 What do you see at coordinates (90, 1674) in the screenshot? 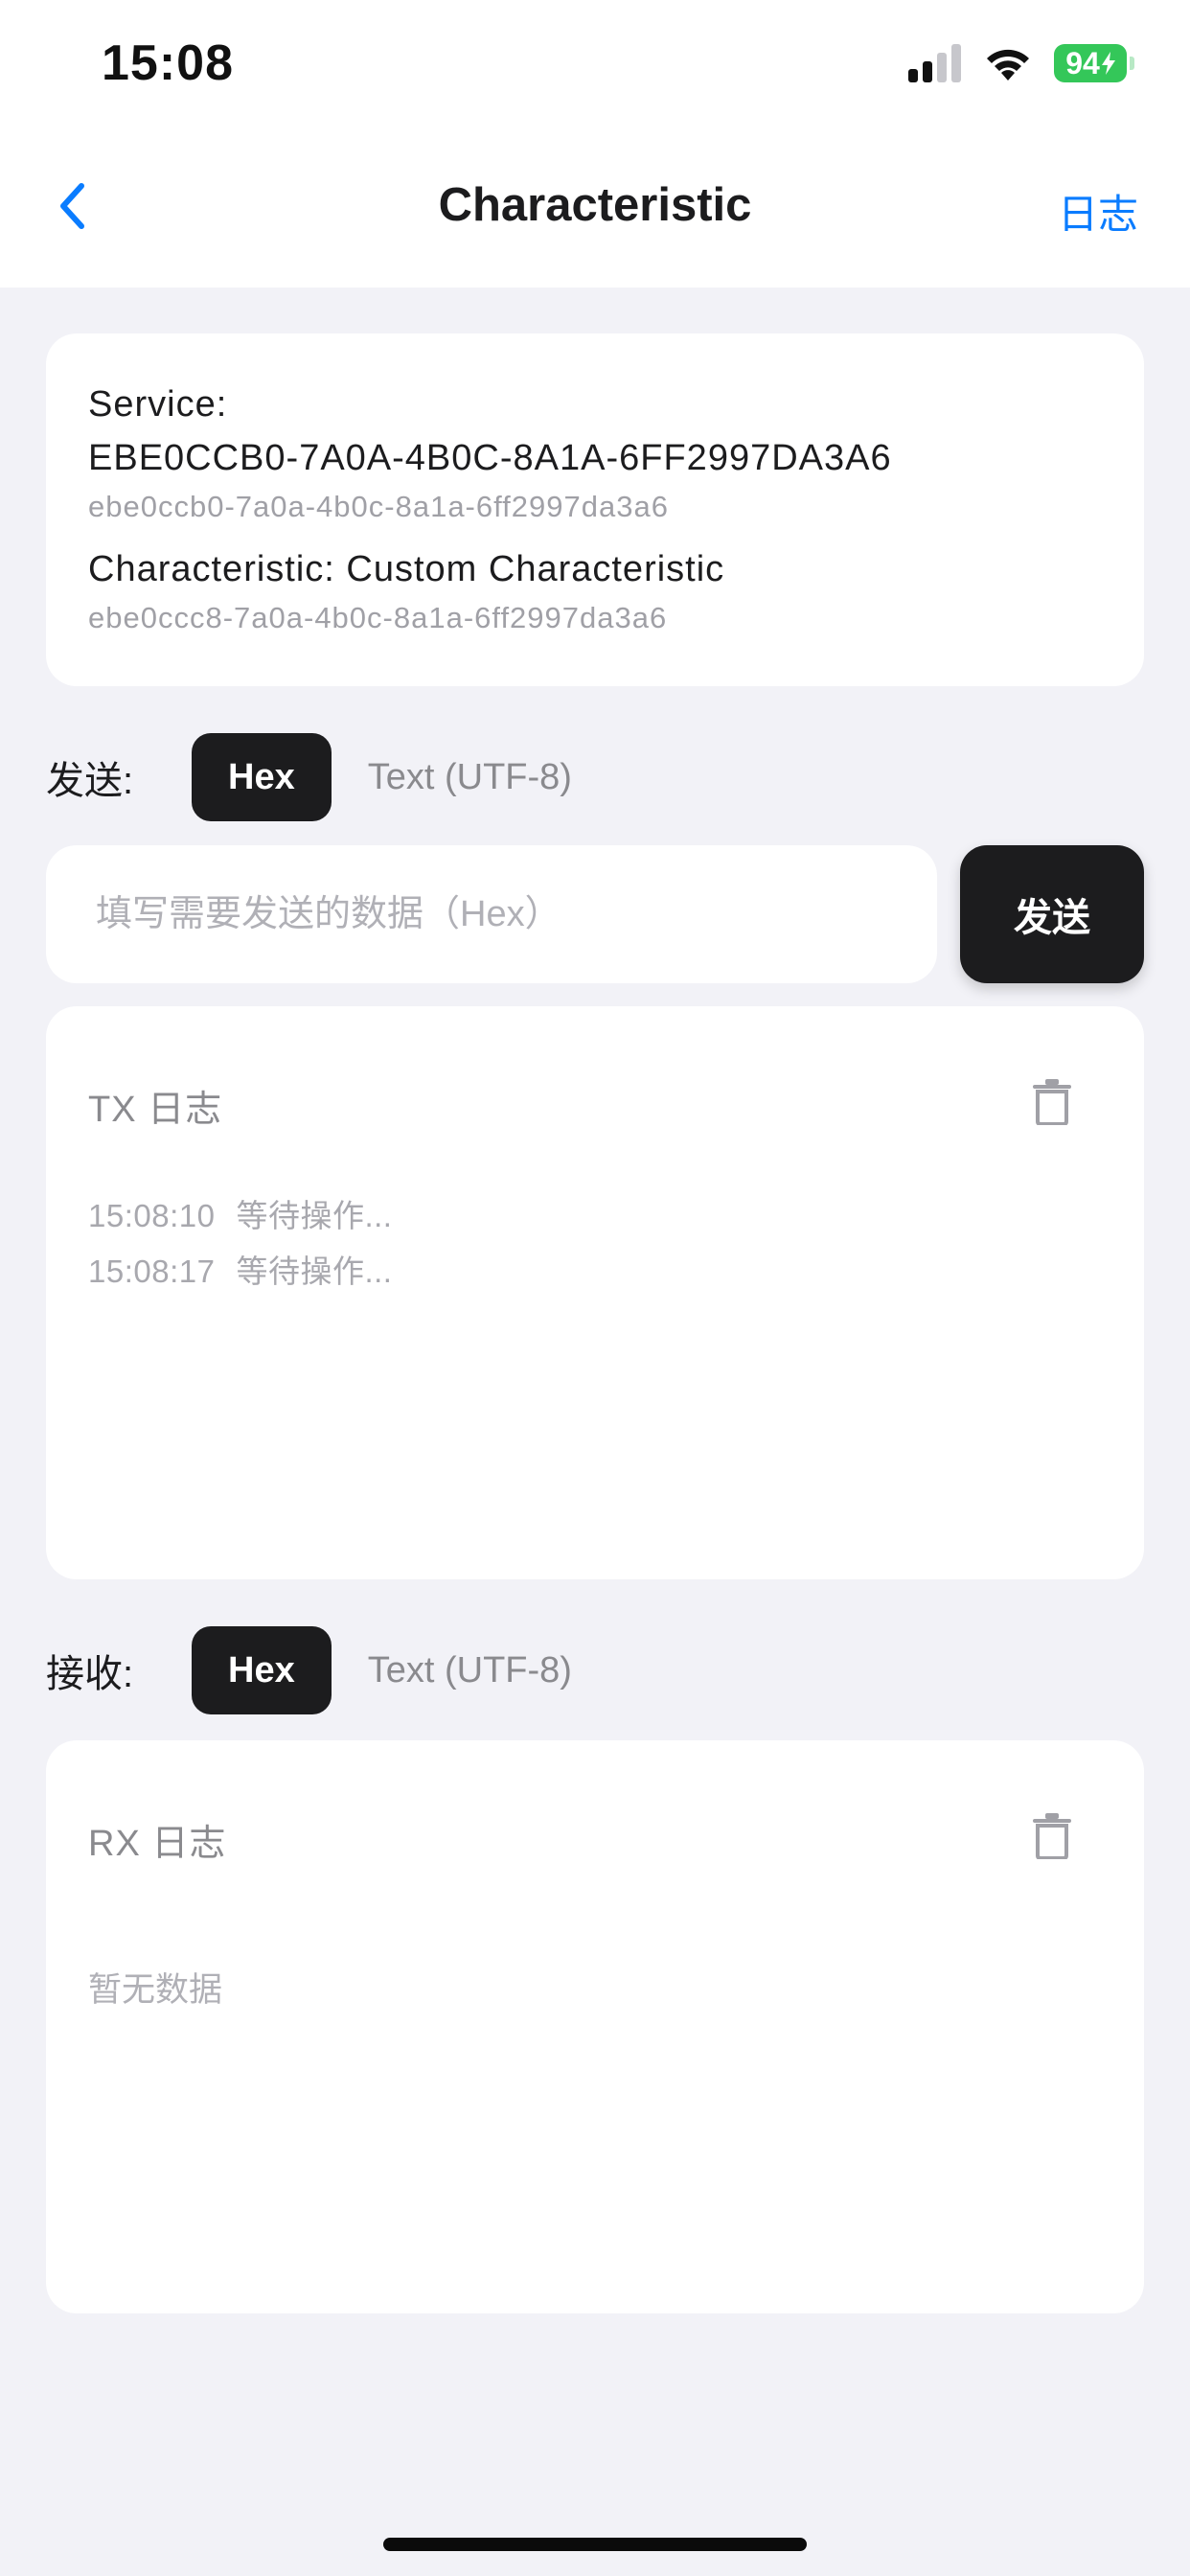
I see `receive-label: 接收:` at bounding box center [90, 1674].